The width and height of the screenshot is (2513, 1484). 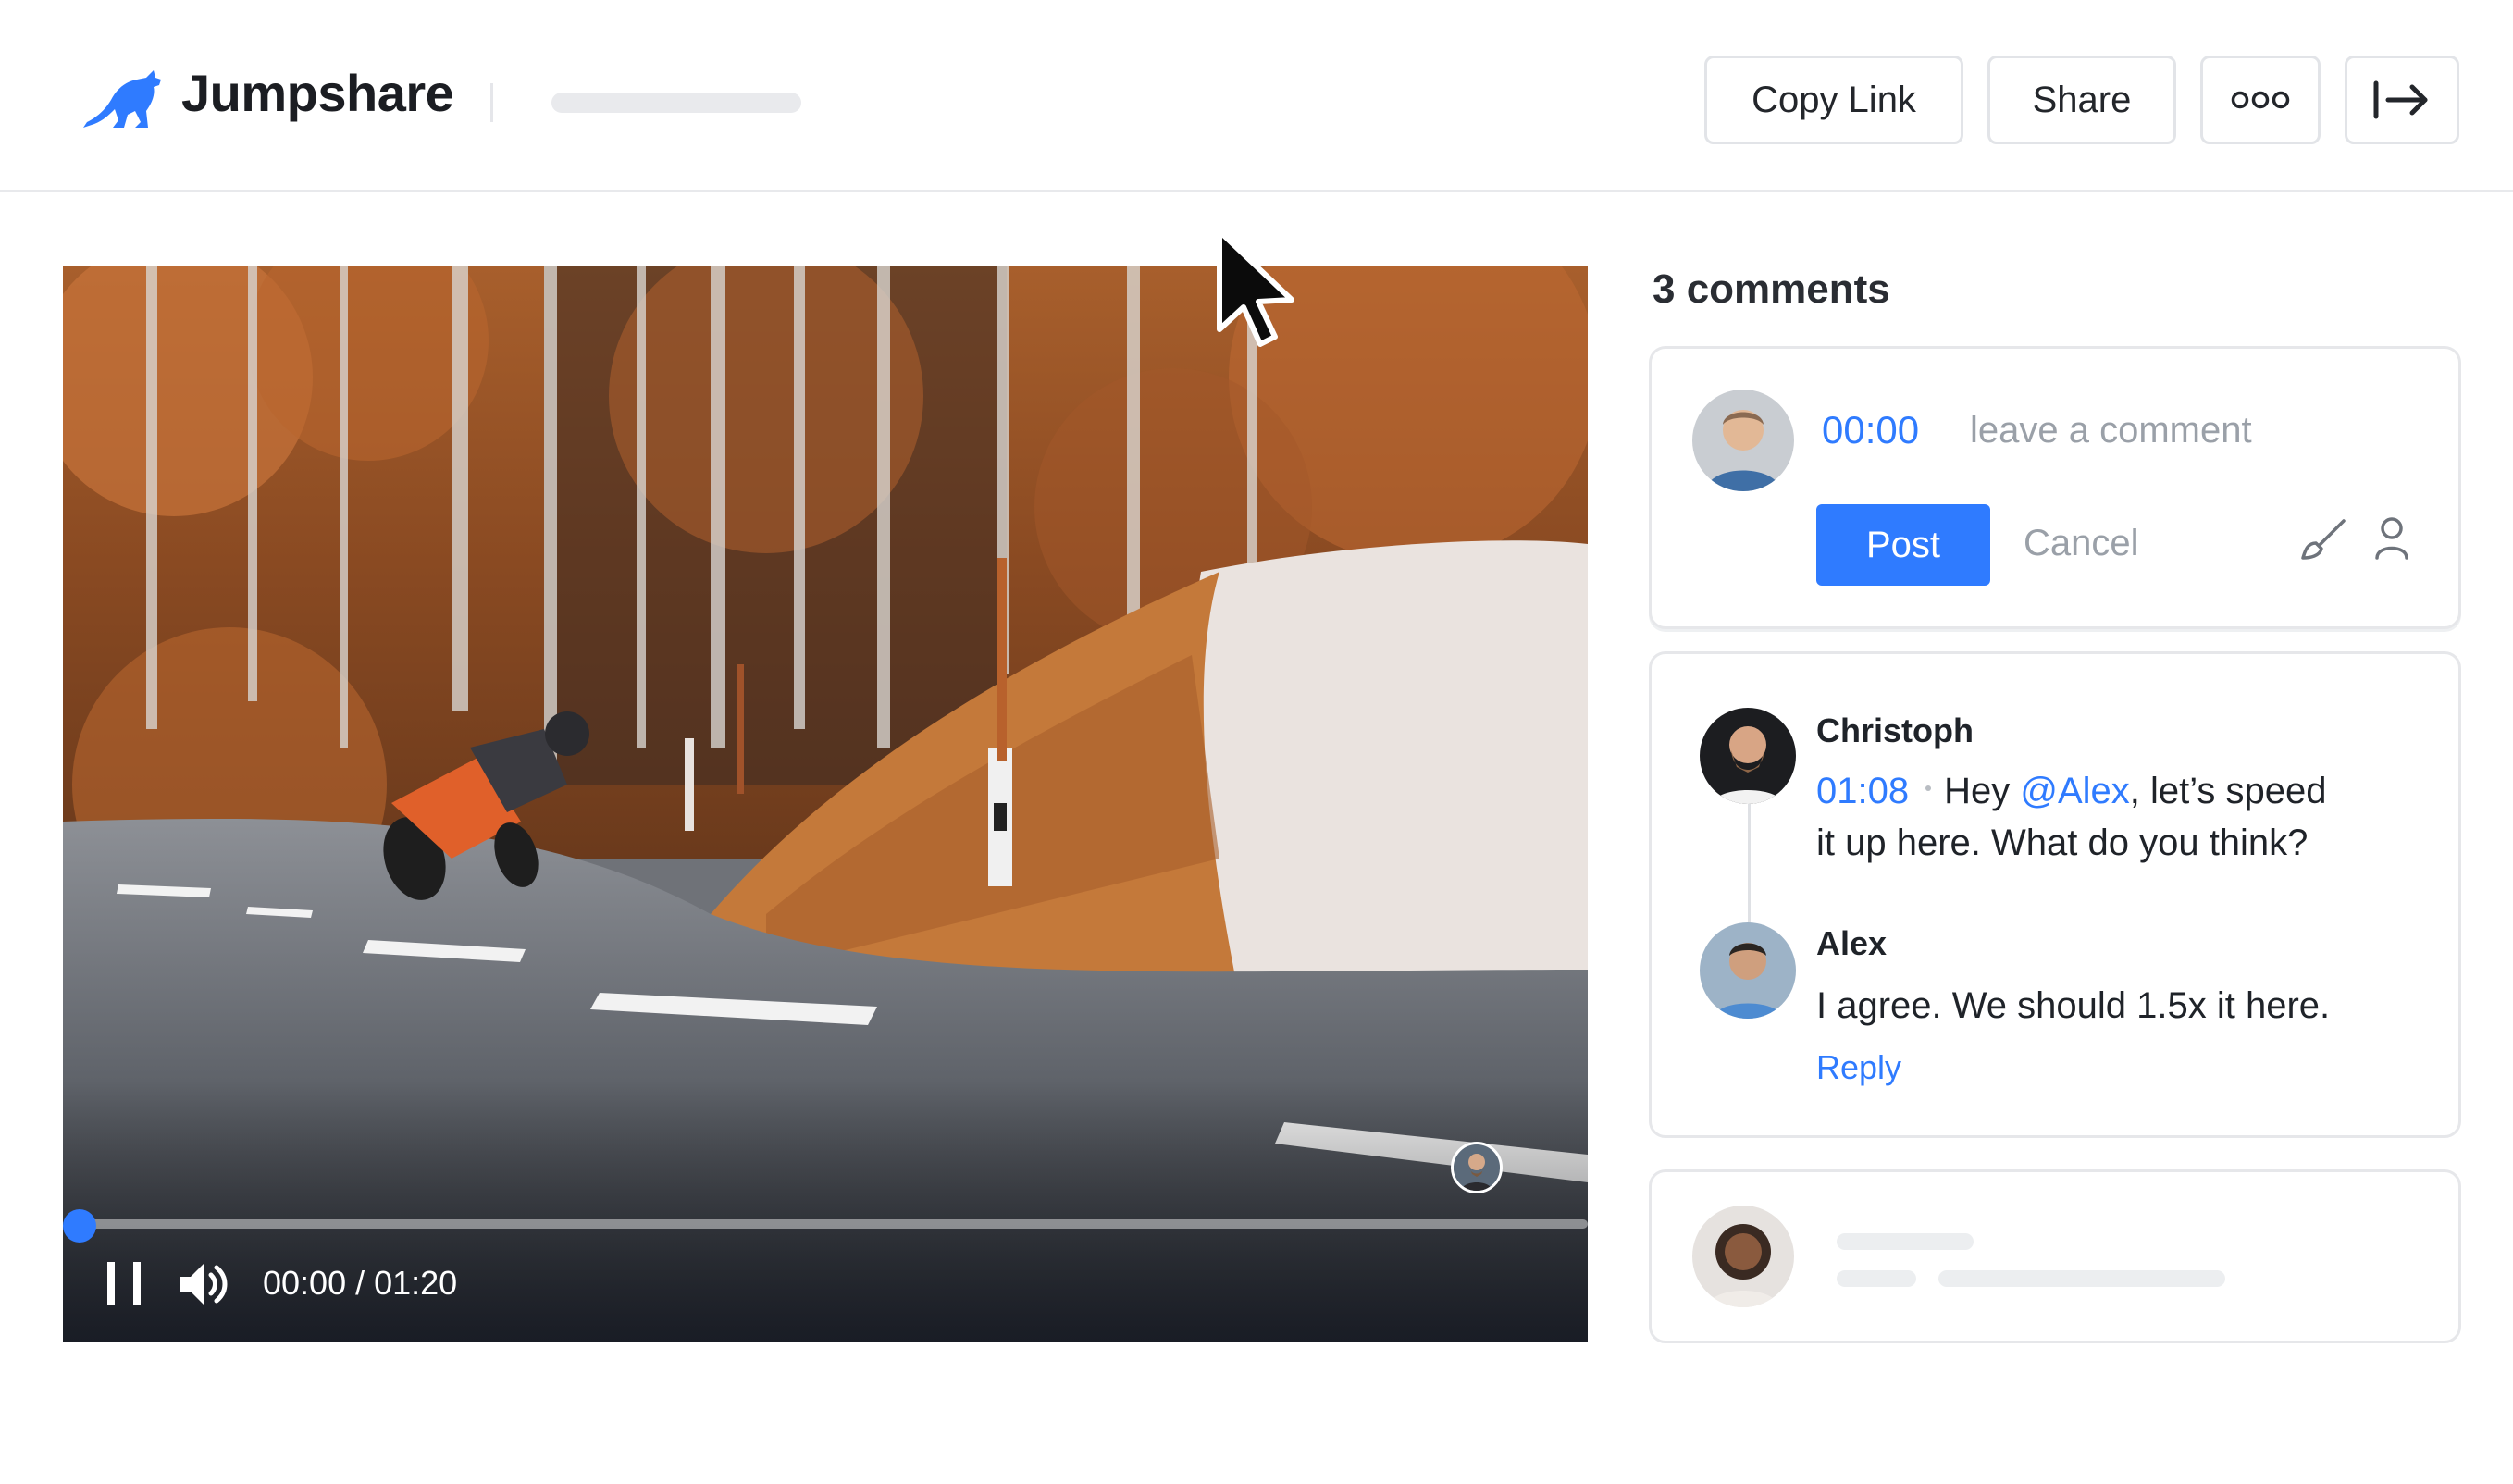 What do you see at coordinates (2081, 100) in the screenshot?
I see `share-button: Share` at bounding box center [2081, 100].